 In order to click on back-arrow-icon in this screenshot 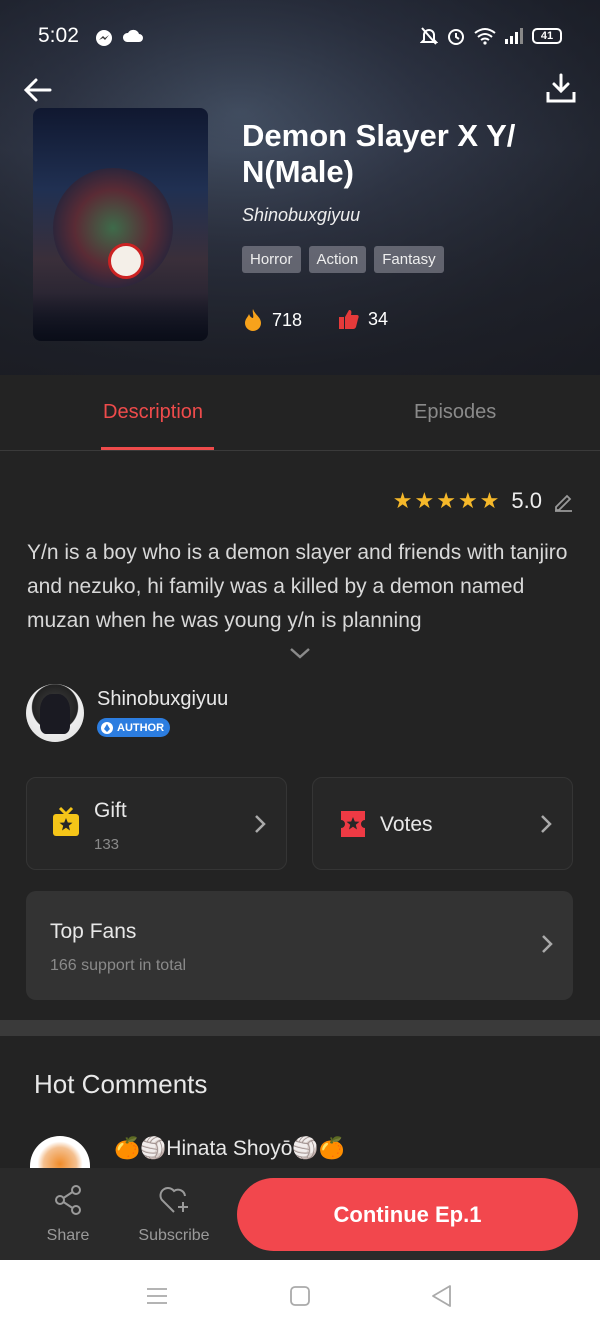, I will do `click(38, 90)`.